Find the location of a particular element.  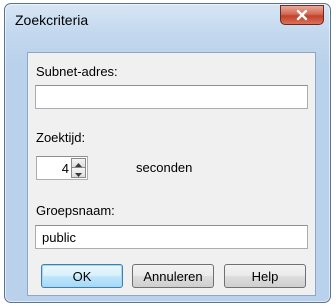

spin-down-button is located at coordinates (78, 173).